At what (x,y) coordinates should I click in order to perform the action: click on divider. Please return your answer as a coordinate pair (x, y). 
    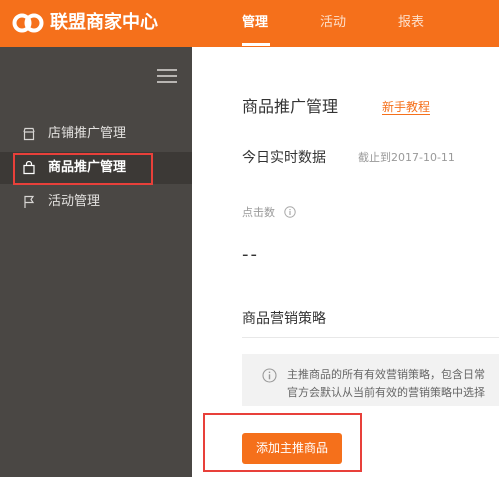
    Looking at the image, I should click on (370, 337).